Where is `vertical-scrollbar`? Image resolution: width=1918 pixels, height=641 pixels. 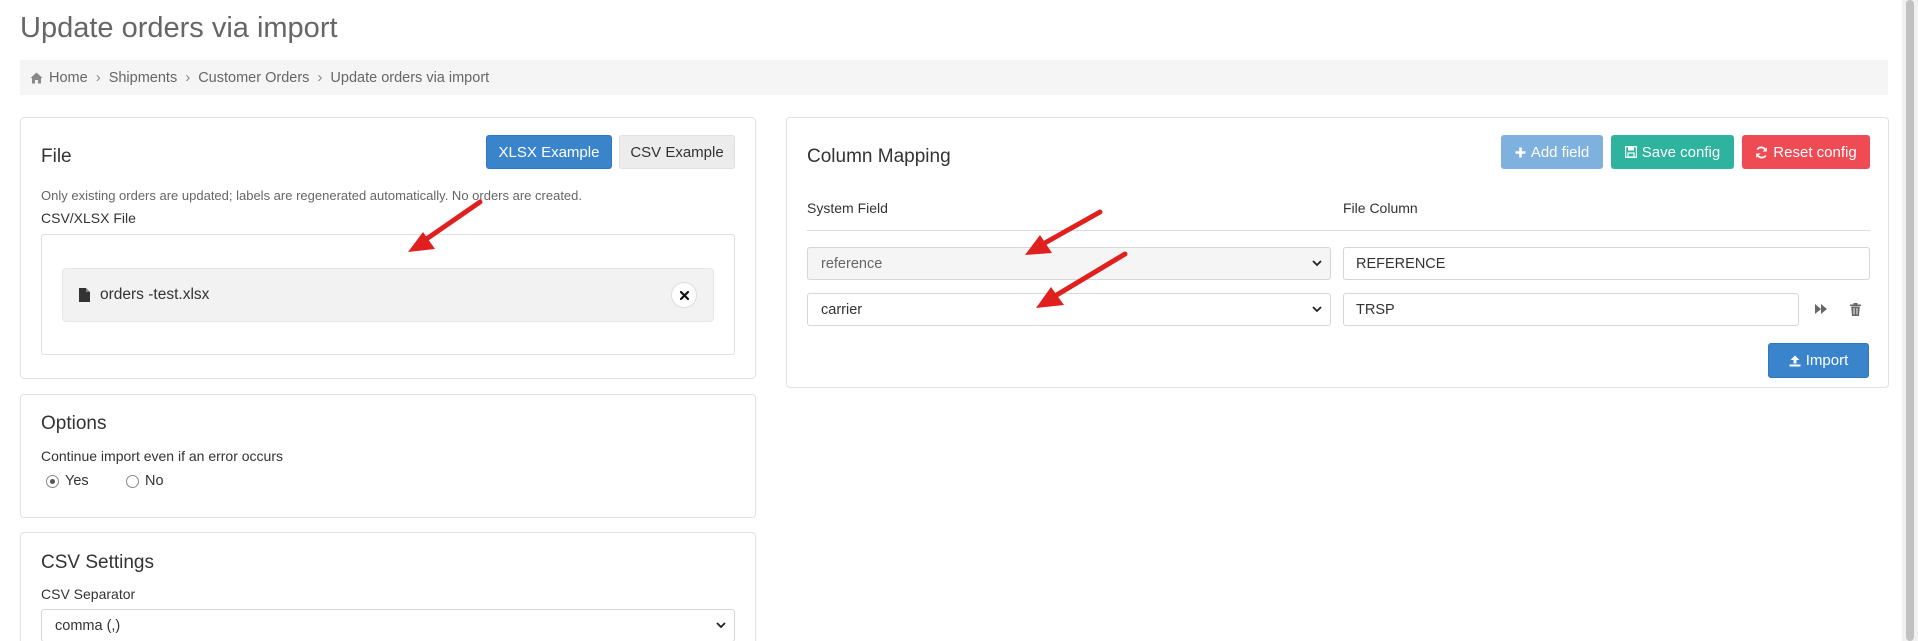 vertical-scrollbar is located at coordinates (1910, 320).